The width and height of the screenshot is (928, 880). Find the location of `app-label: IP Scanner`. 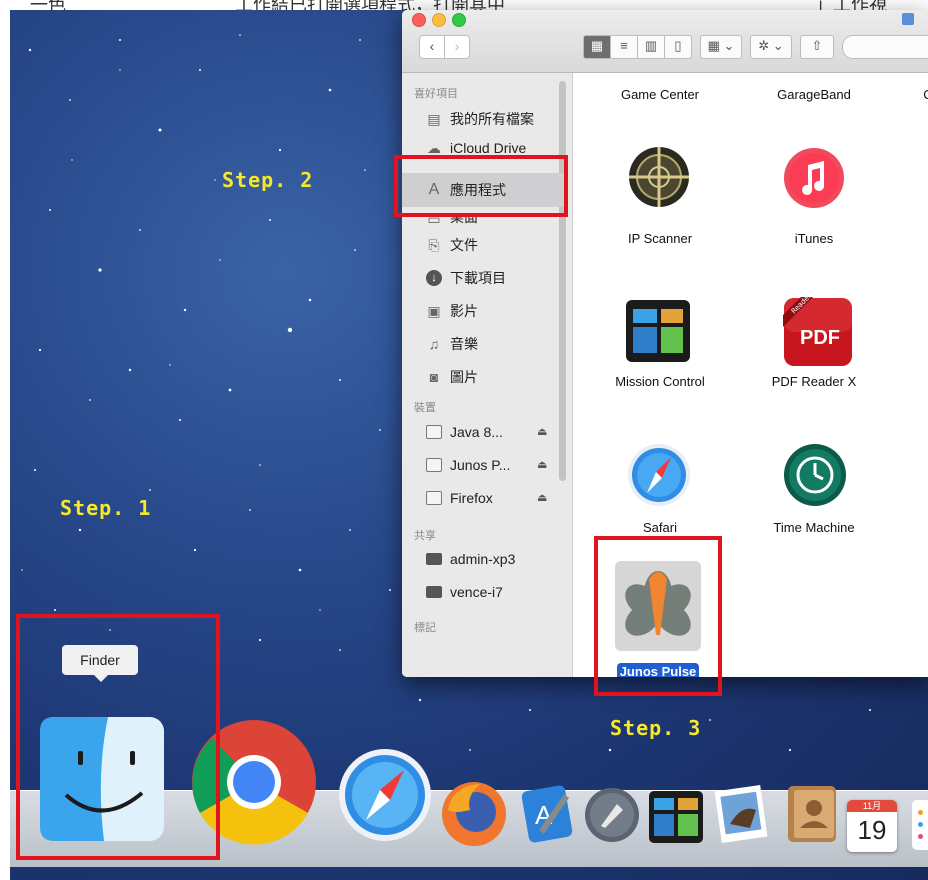

app-label: IP Scanner is located at coordinates (660, 238).